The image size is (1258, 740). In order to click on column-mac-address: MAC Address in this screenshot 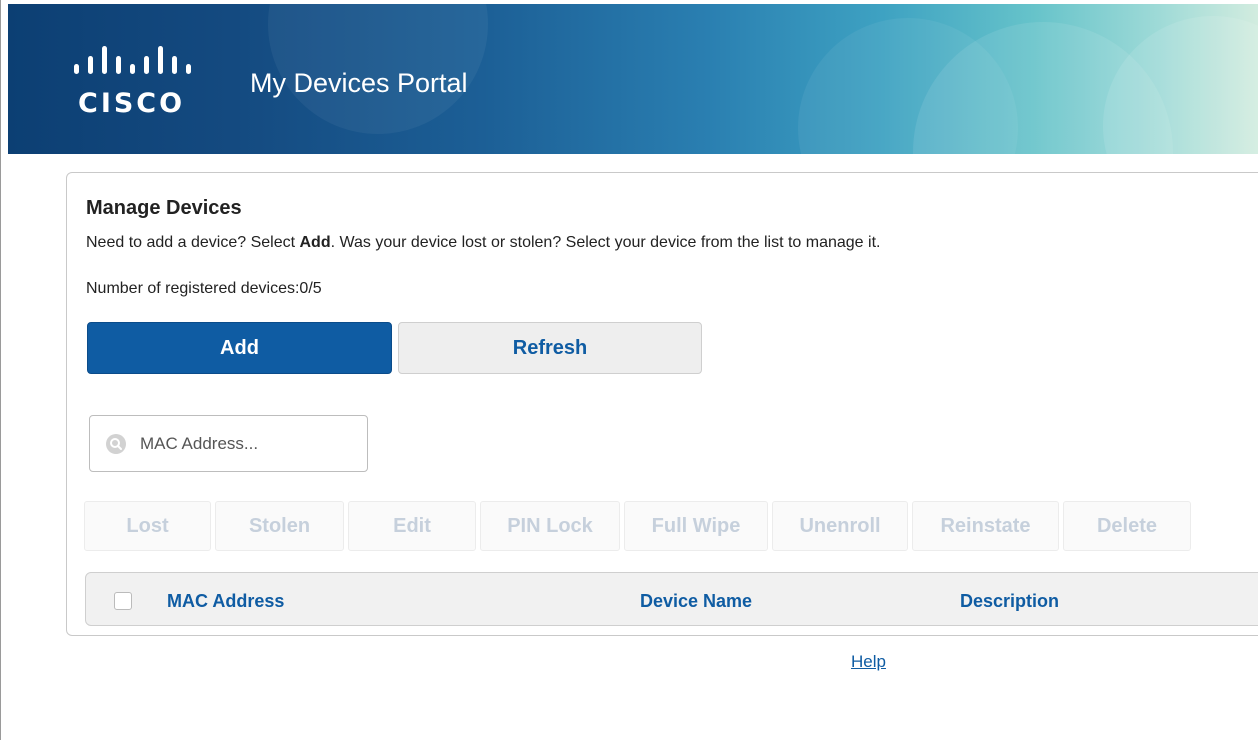, I will do `click(225, 601)`.